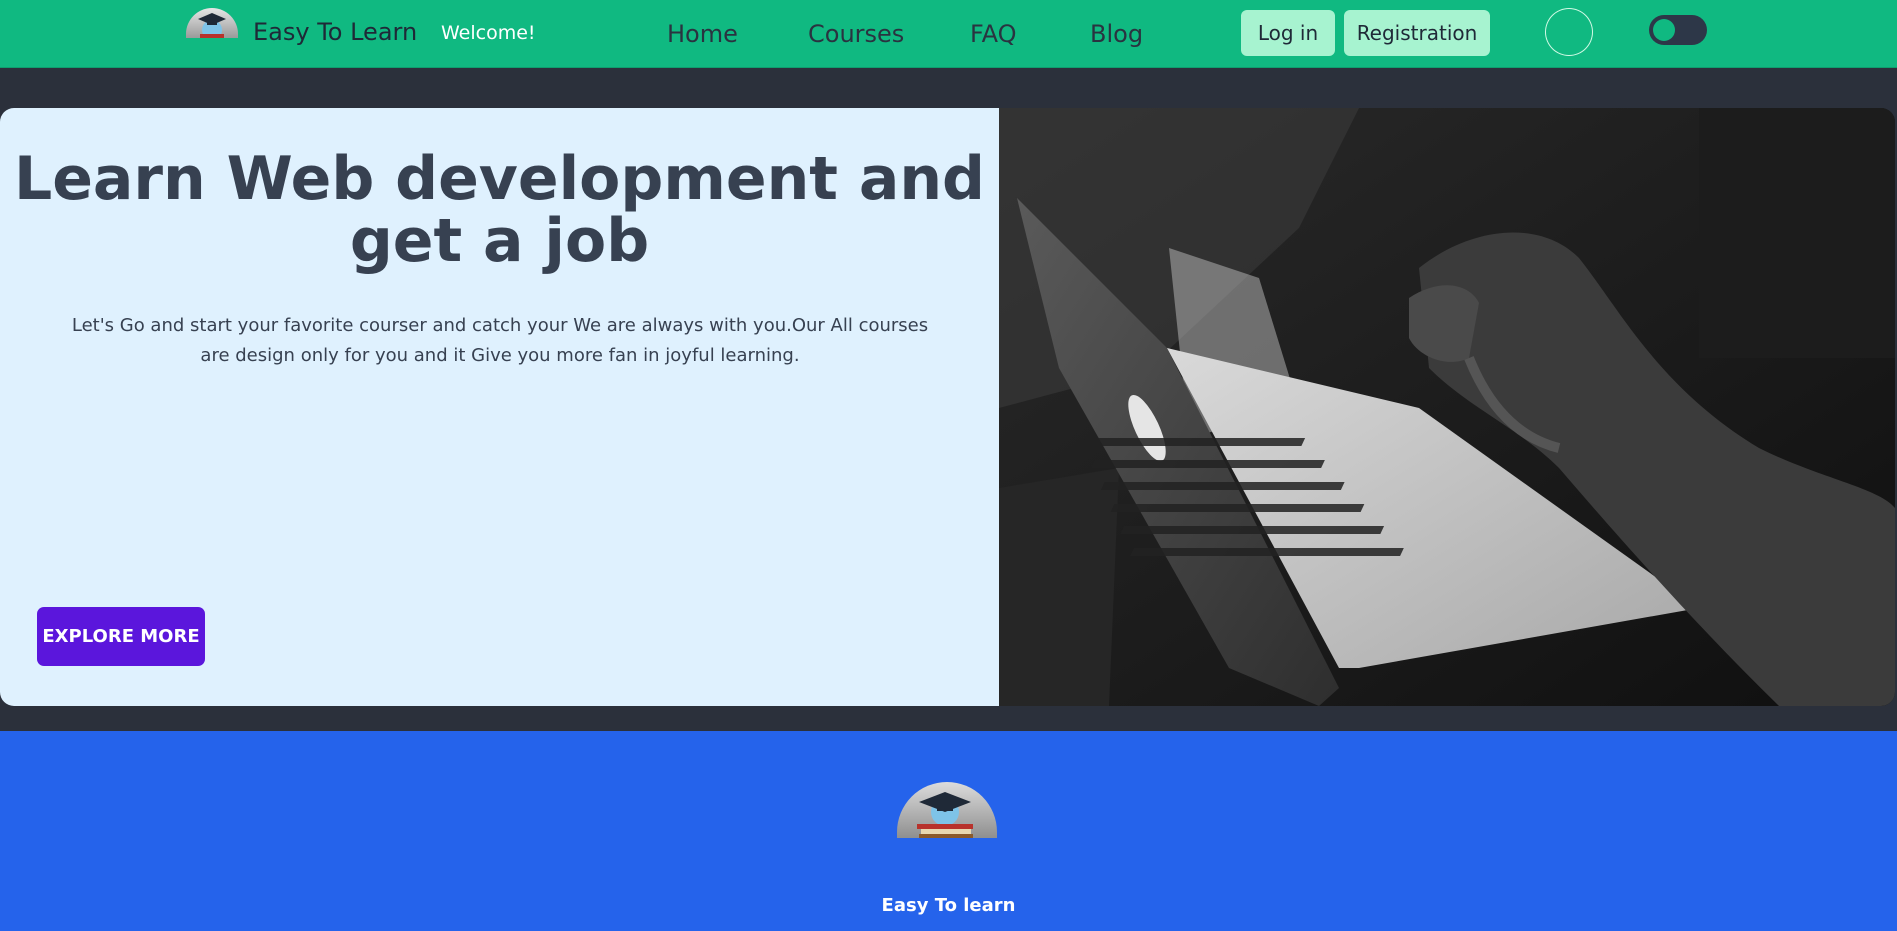 This screenshot has width=1897, height=931. What do you see at coordinates (1678, 30) in the screenshot?
I see `theme-toggle` at bounding box center [1678, 30].